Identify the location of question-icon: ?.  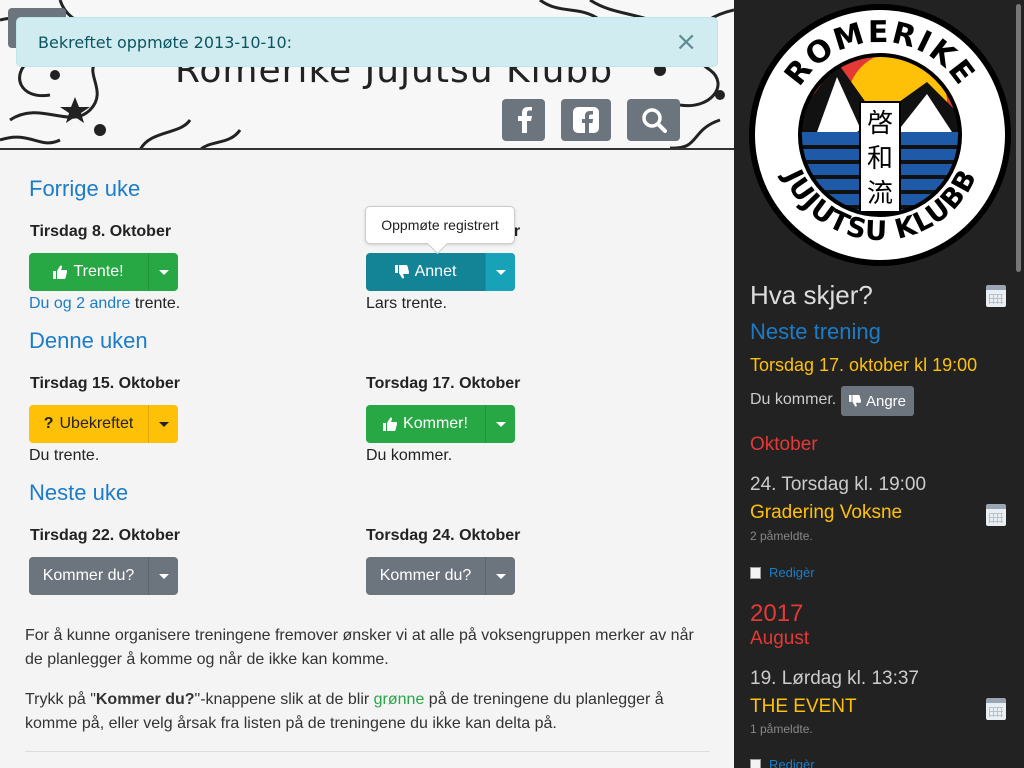
(48, 423).